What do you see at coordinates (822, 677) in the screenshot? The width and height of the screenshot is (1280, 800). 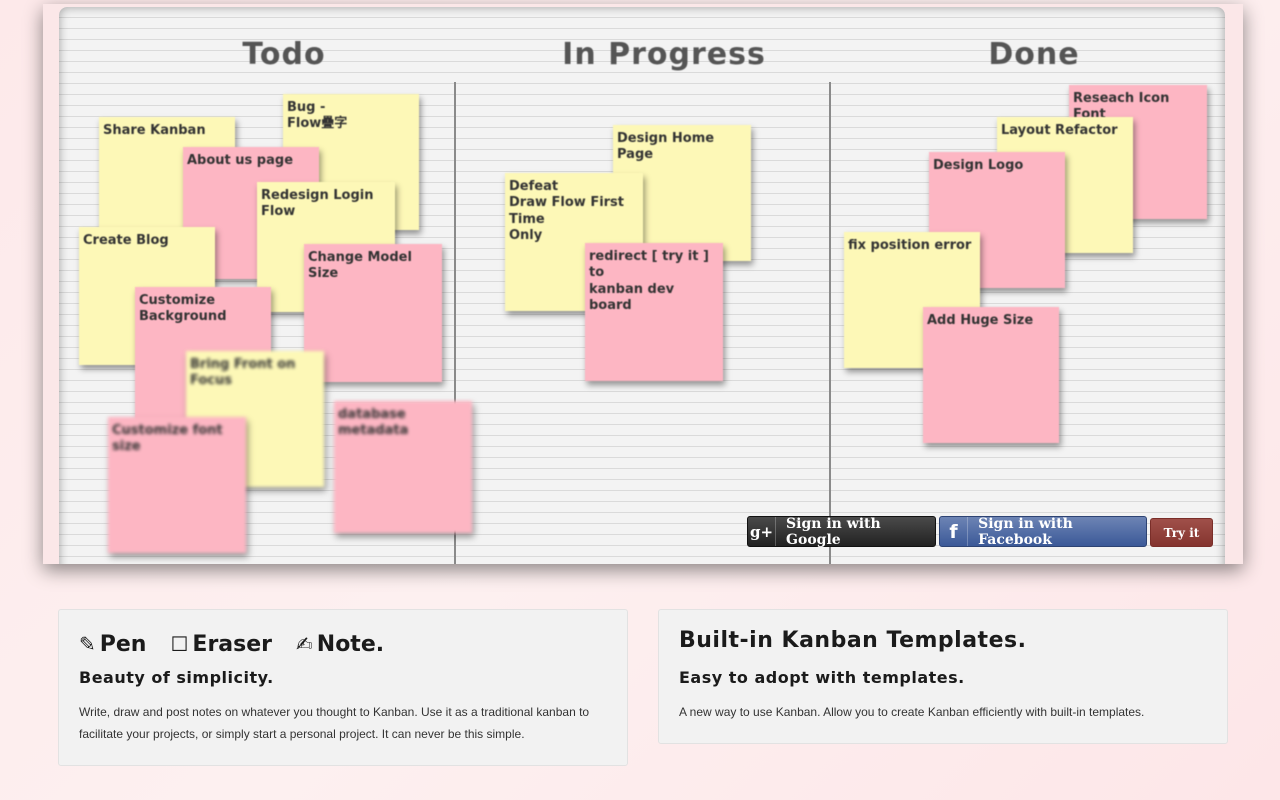 I see `feature-subtitle: Easy to adopt with templates.` at bounding box center [822, 677].